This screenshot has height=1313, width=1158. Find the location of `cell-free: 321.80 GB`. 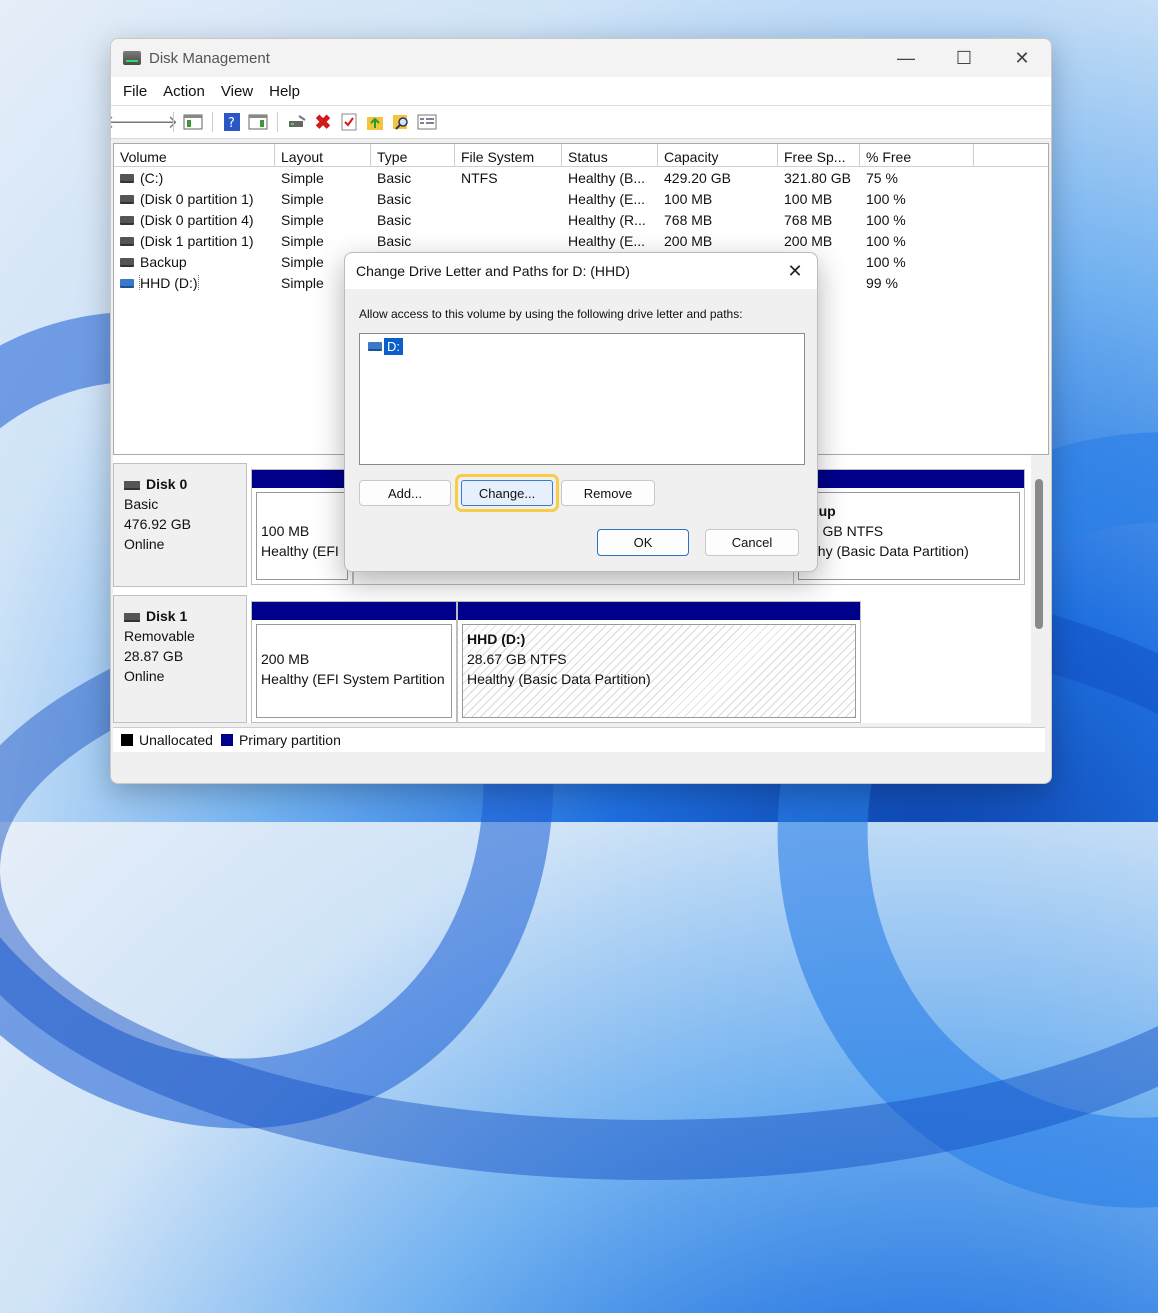

cell-free: 321.80 GB is located at coordinates (817, 177).